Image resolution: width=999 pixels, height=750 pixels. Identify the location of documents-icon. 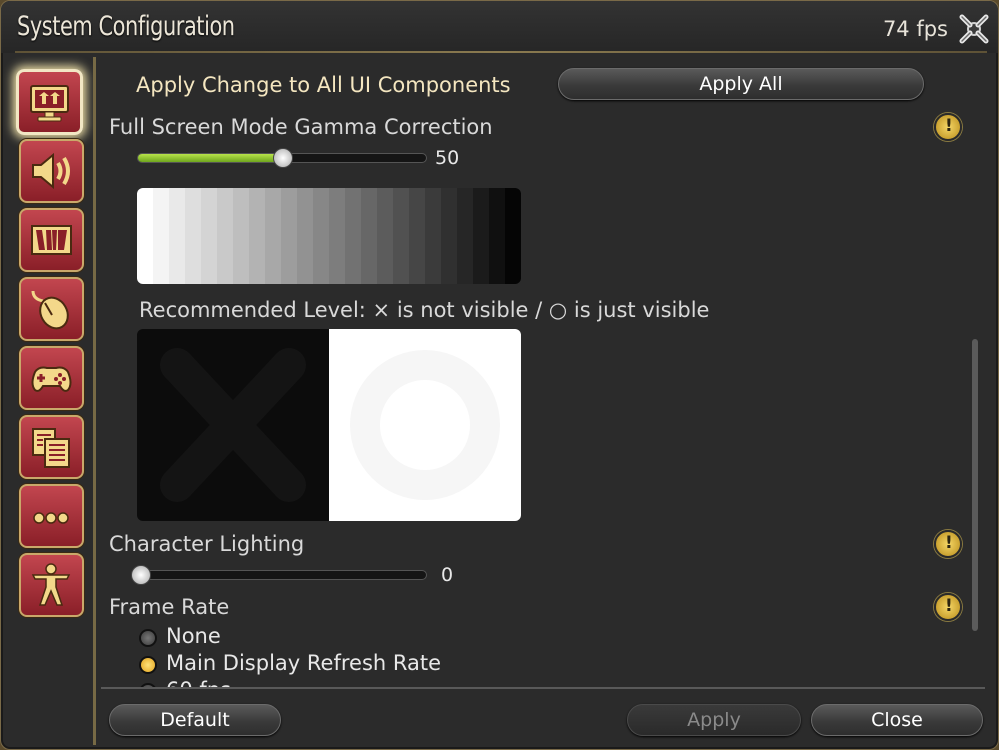
(51, 448).